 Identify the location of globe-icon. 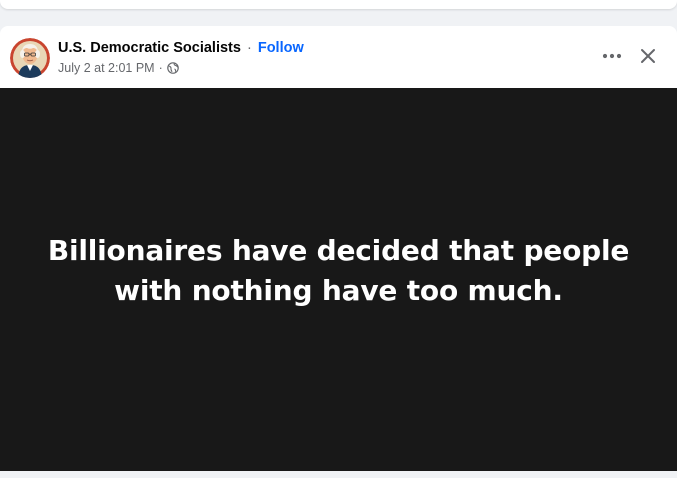
(172, 68).